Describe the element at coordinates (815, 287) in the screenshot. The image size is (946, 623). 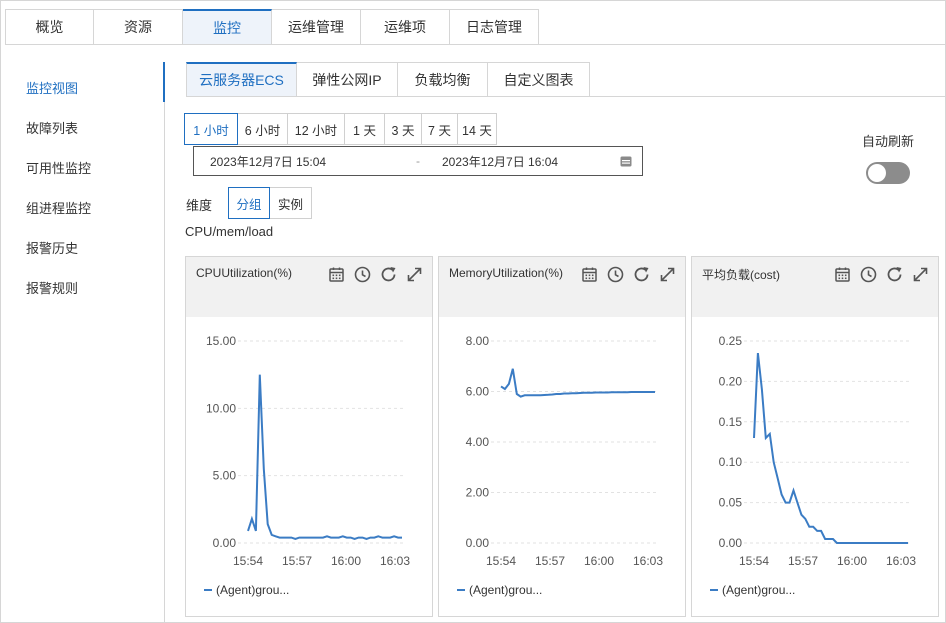
I see `card-header: 平均负载(cost)` at that location.